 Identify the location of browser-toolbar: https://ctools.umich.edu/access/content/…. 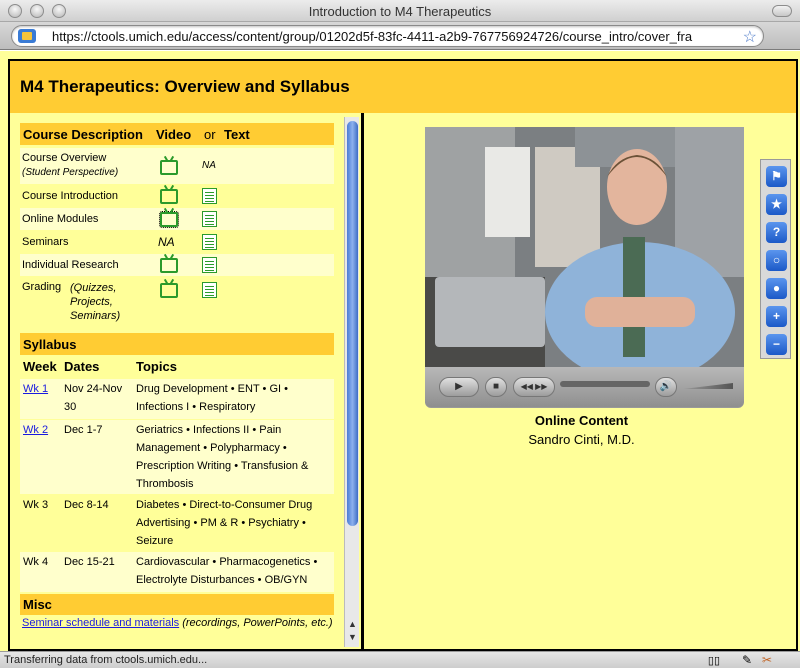
(400, 36).